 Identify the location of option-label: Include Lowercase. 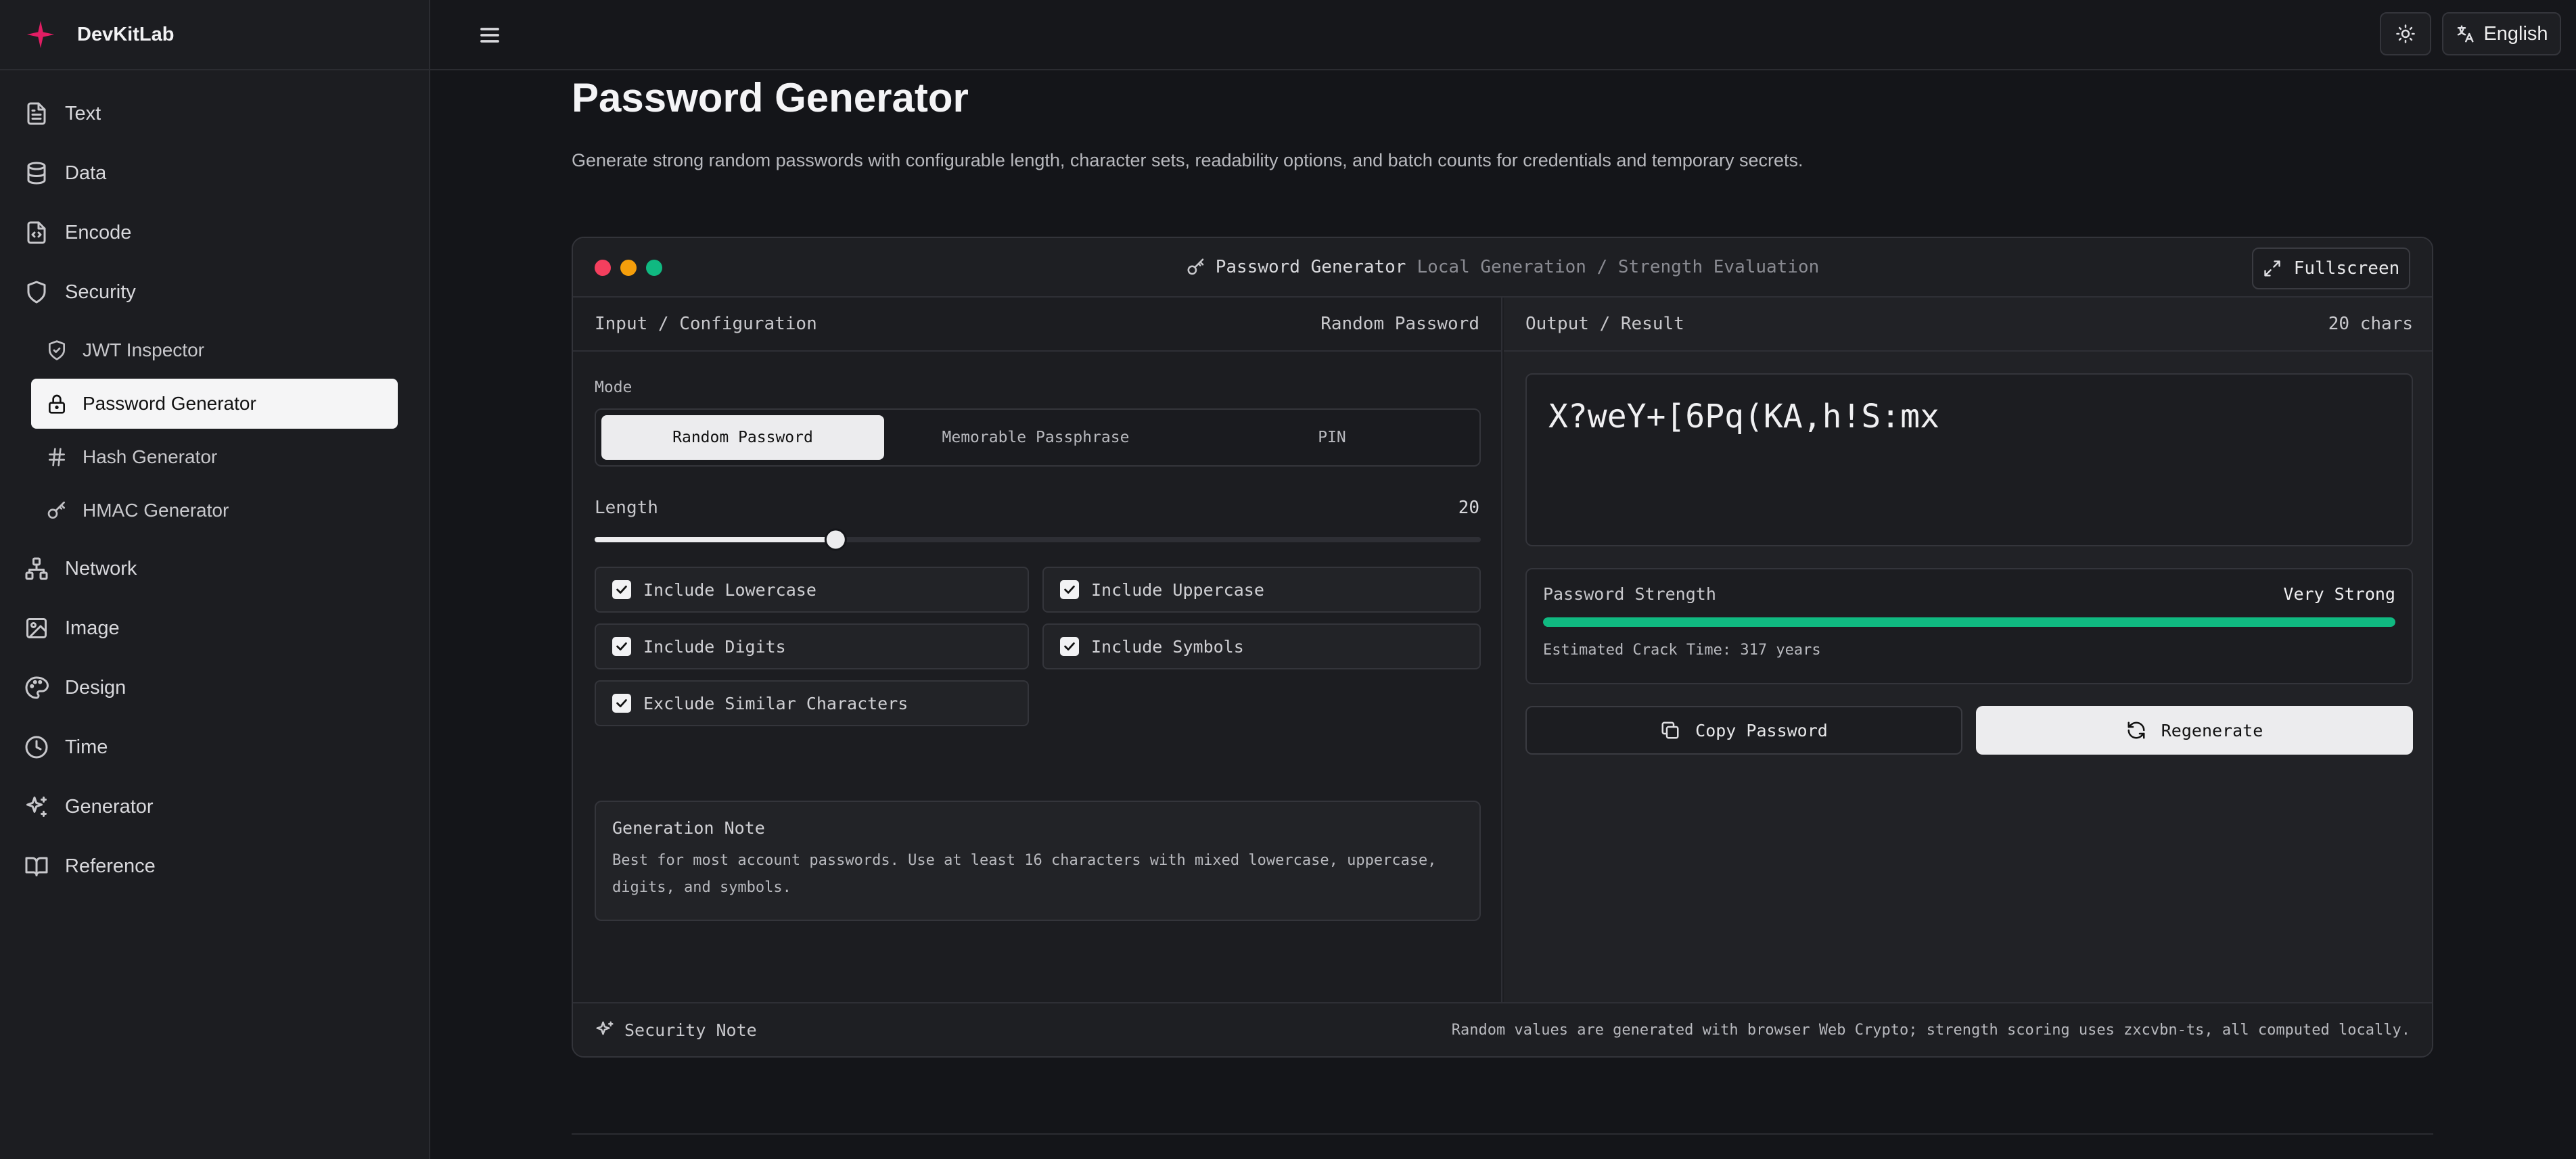
(729, 590).